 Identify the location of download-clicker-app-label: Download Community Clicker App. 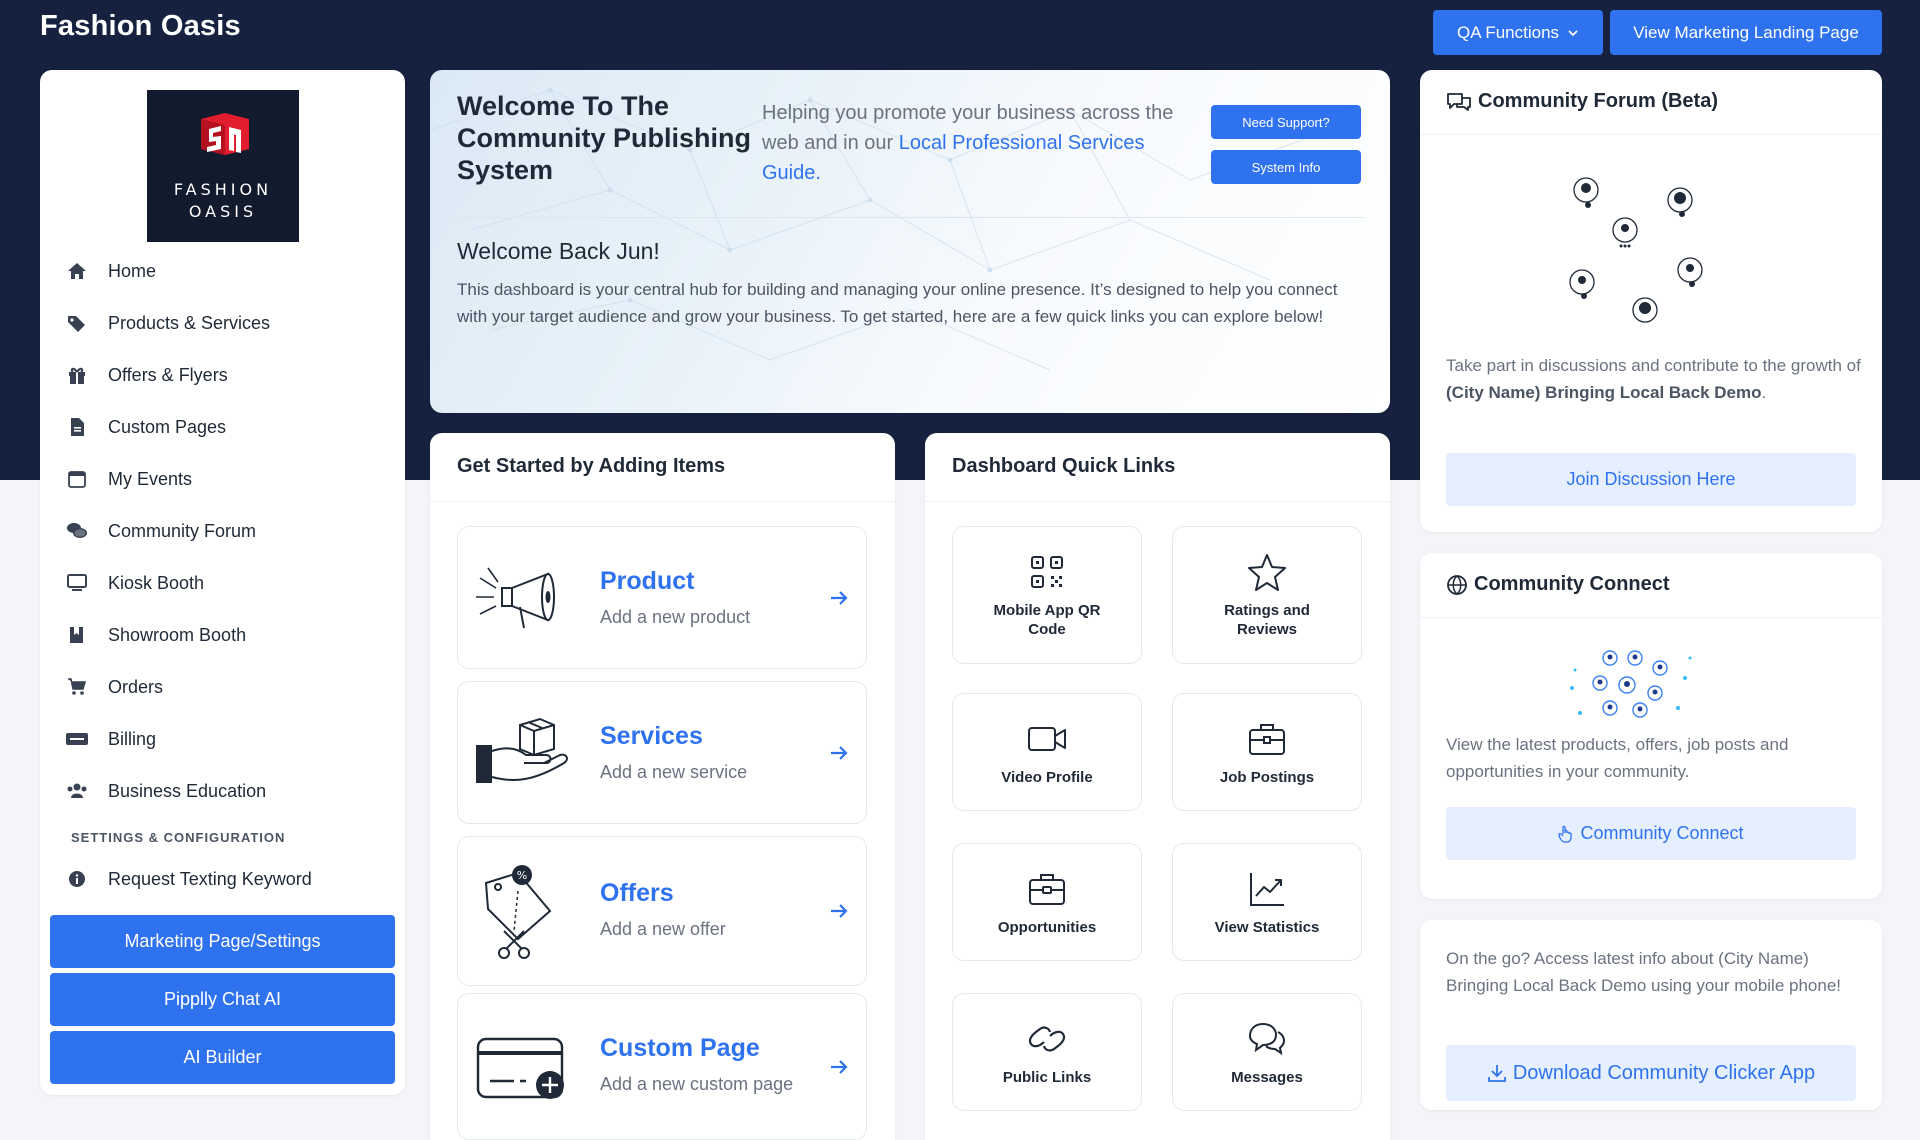
(1664, 1072).